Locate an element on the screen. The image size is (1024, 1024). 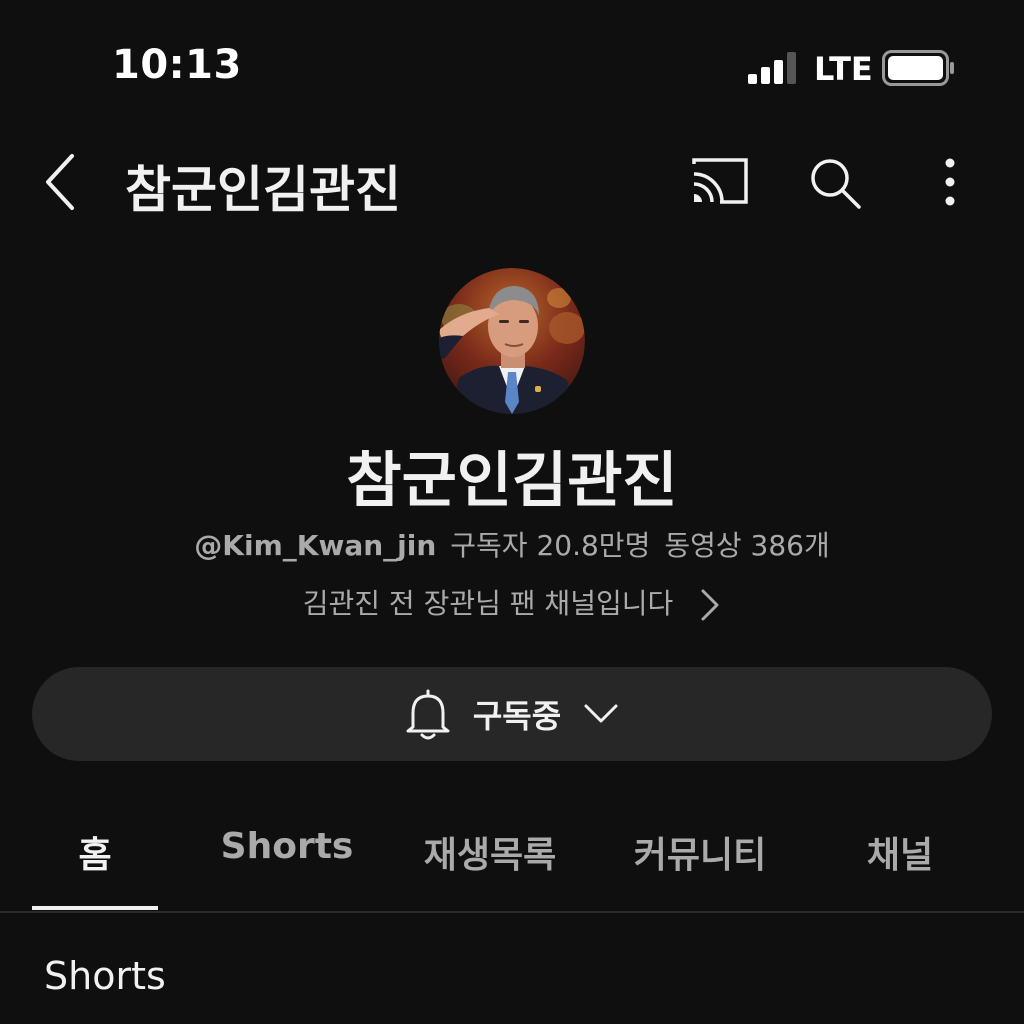
bell-icon is located at coordinates (428, 714).